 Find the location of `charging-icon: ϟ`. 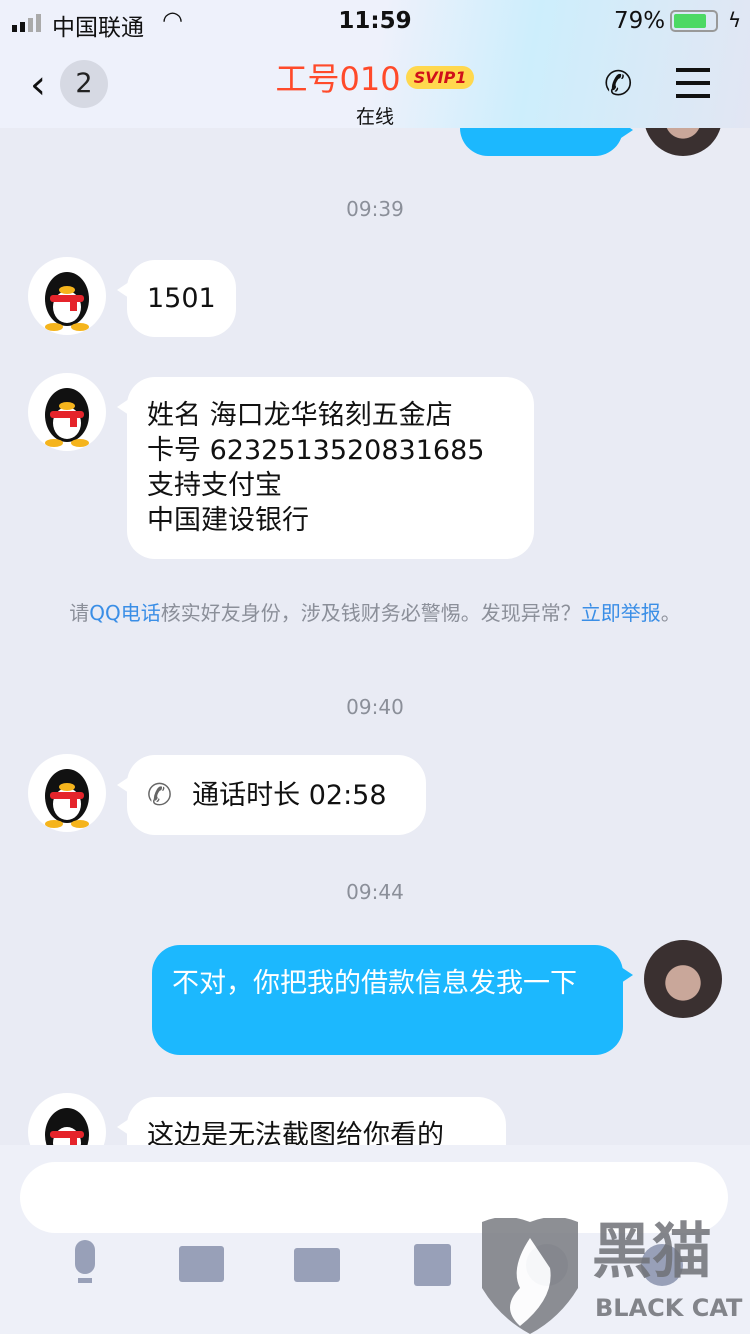

charging-icon: ϟ is located at coordinates (735, 20).